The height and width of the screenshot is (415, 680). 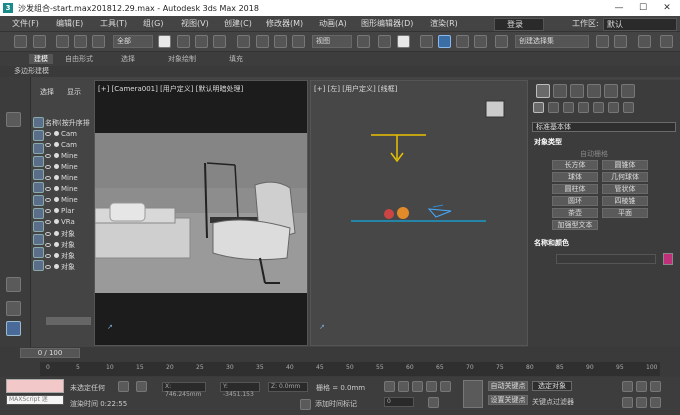 What do you see at coordinates (133, 41) in the screenshot?
I see `selection-filter-dropdown: 全部` at bounding box center [133, 41].